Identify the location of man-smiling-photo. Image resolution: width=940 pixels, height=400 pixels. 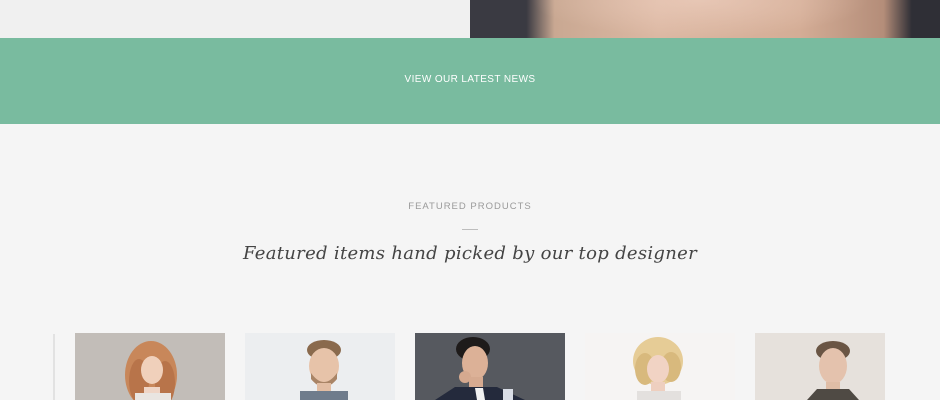
(320, 366).